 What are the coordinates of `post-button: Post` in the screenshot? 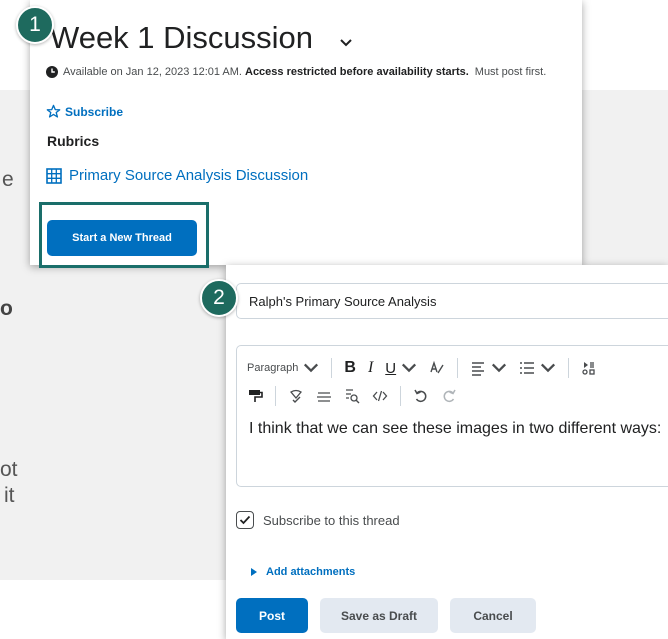 It's located at (272, 615).